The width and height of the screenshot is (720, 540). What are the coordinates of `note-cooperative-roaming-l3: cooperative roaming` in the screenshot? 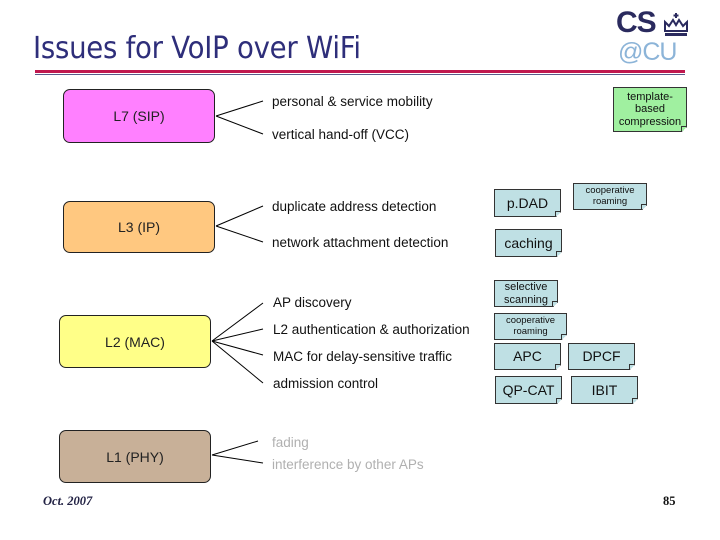 It's located at (610, 196).